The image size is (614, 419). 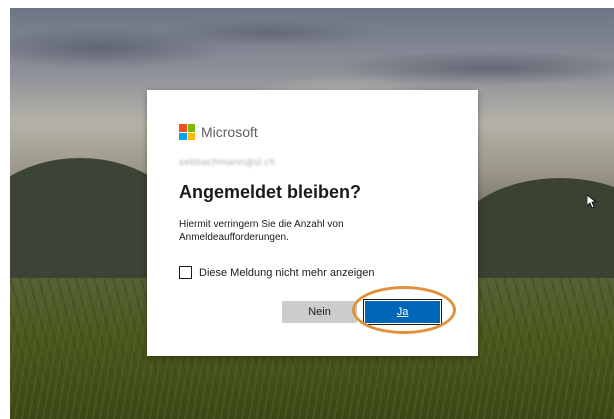 I want to click on microsoft-wordmark: Microsoft, so click(x=229, y=132).